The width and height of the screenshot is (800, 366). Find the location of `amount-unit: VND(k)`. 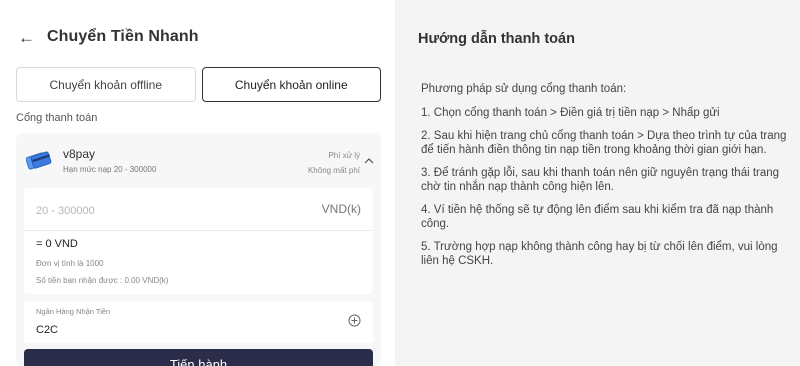

amount-unit: VND(k) is located at coordinates (341, 209).